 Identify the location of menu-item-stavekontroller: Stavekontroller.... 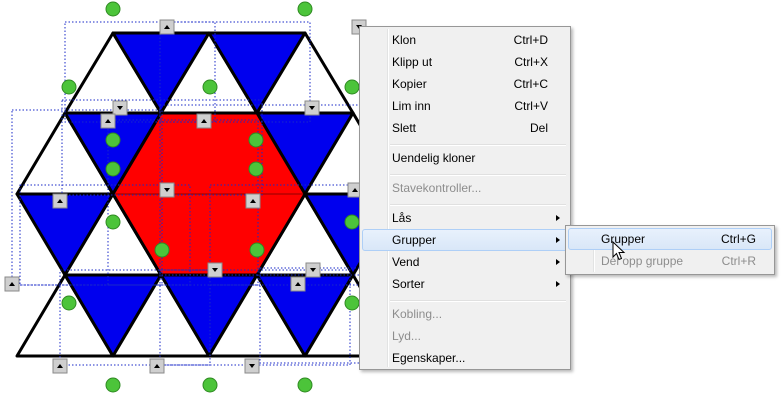
(465, 188).